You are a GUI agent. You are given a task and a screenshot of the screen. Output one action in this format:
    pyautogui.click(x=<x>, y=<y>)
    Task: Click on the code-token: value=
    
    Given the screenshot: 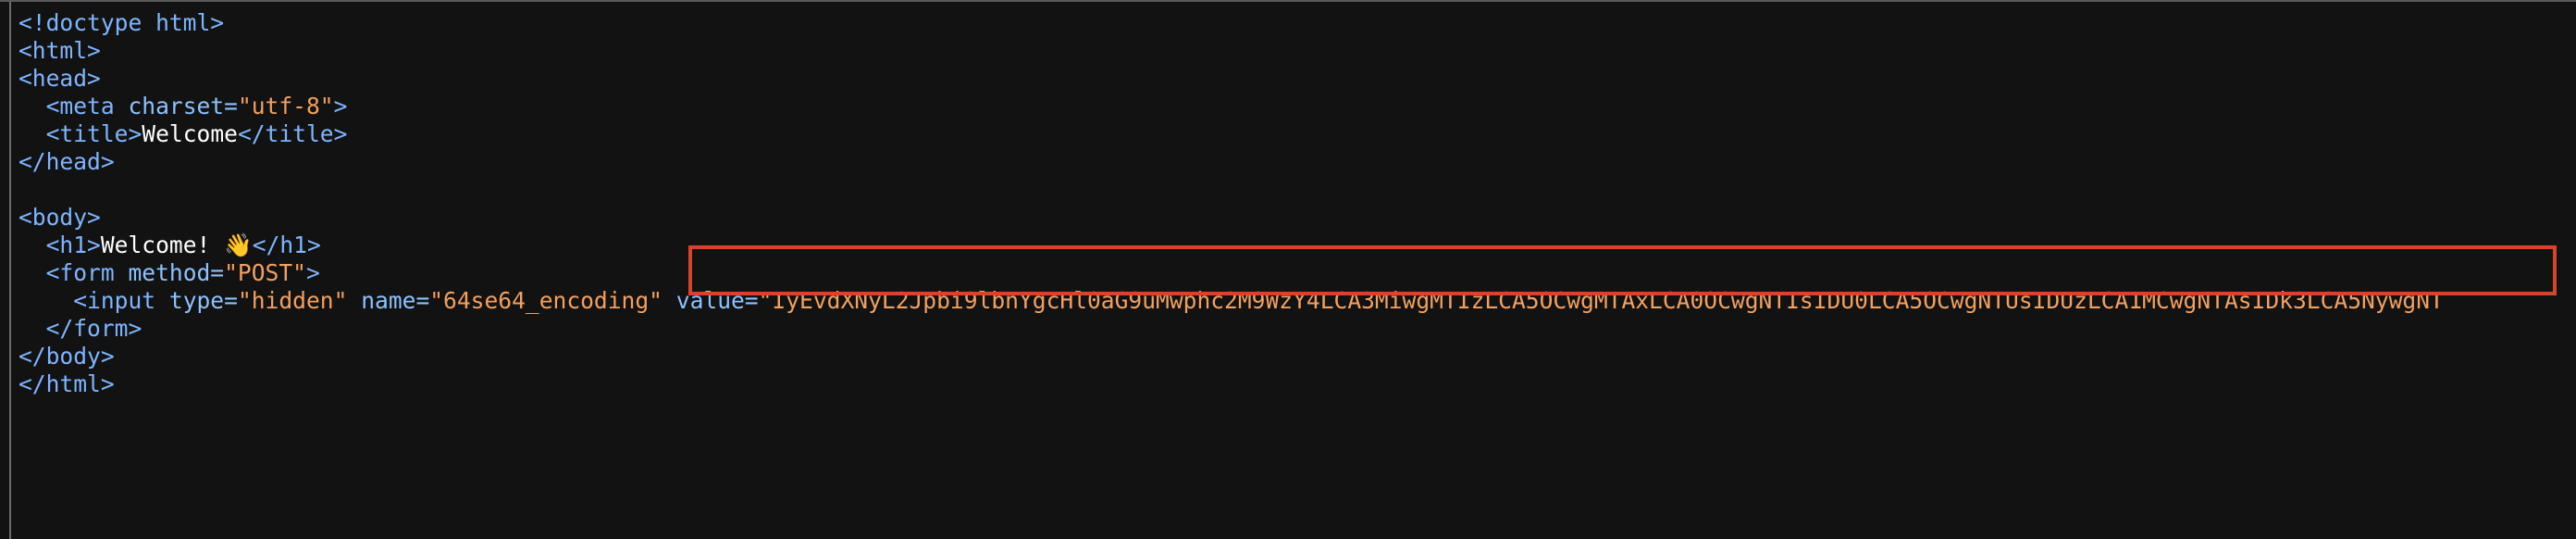 What is the action you would take?
    pyautogui.click(x=711, y=300)
    